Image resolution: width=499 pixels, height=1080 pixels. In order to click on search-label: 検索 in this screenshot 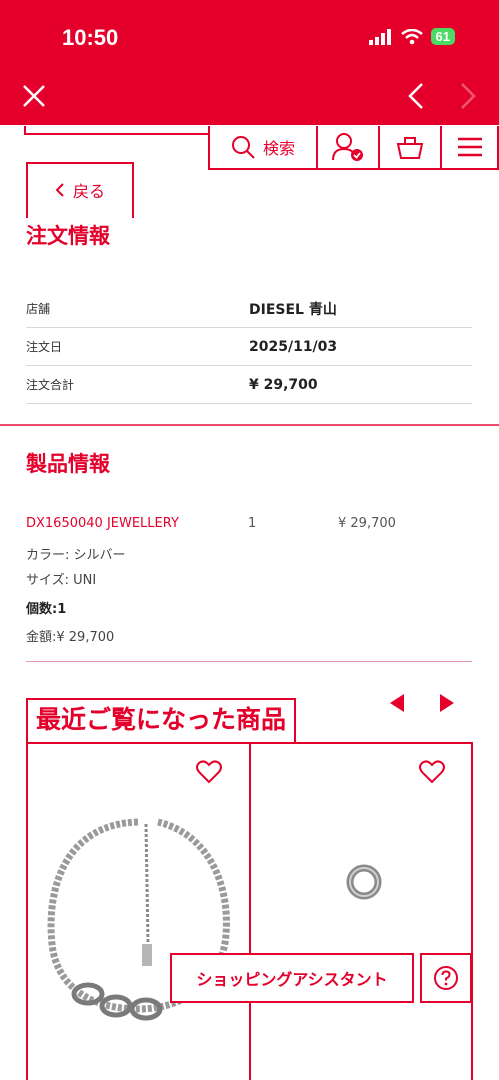, I will do `click(278, 148)`.